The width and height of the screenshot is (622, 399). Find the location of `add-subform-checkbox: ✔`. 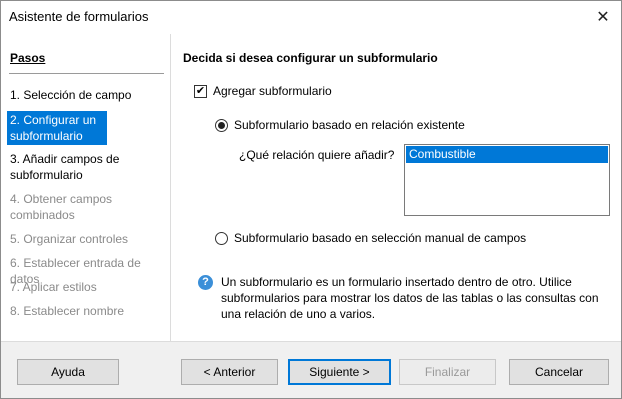

add-subform-checkbox: ✔ is located at coordinates (200, 91).